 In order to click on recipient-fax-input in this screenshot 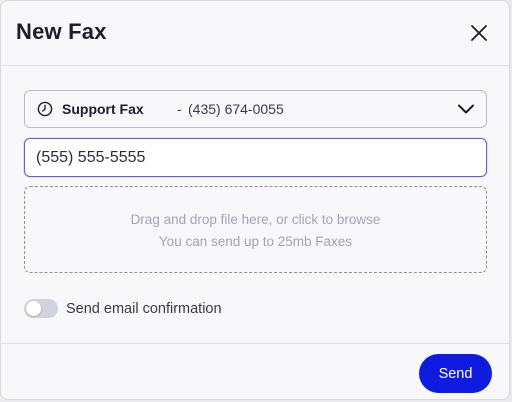, I will do `click(255, 157)`.